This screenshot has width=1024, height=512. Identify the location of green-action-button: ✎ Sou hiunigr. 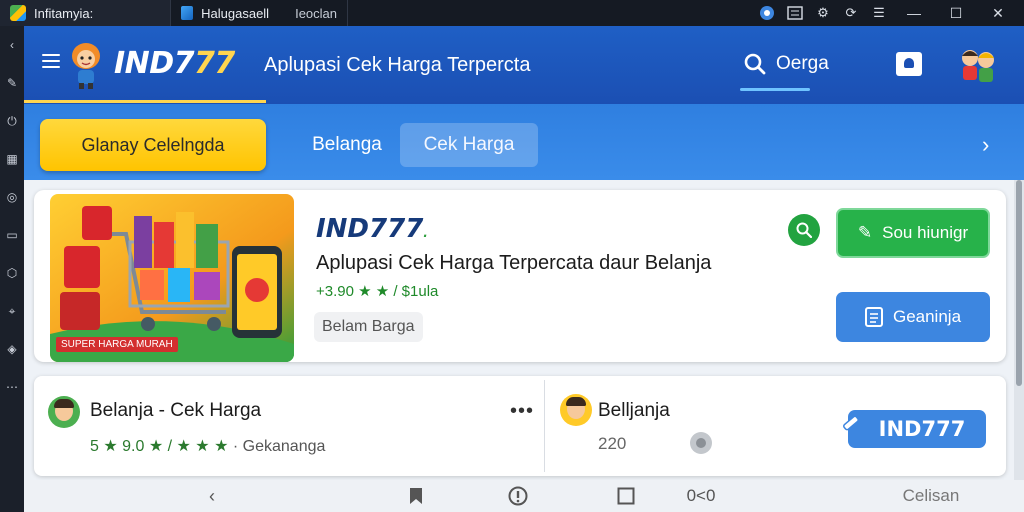
(913, 233).